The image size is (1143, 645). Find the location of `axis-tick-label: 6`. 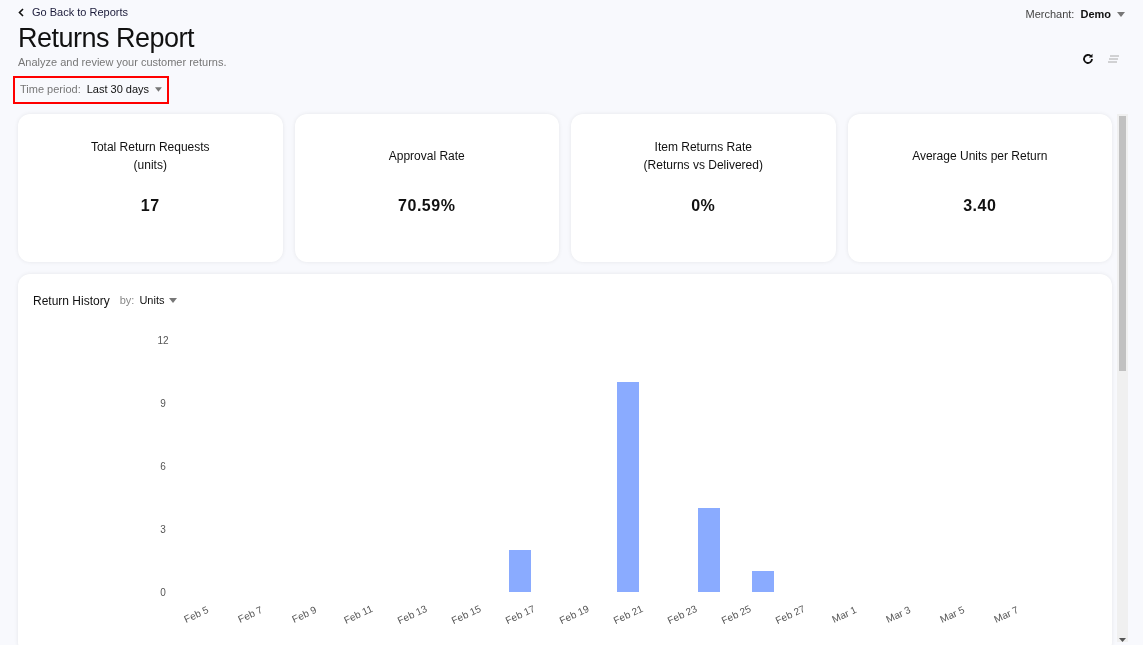

axis-tick-label: 6 is located at coordinates (163, 466).